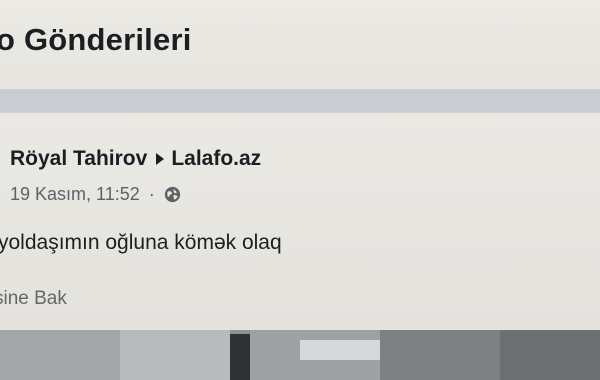  I want to click on feed-divider, so click(300, 101).